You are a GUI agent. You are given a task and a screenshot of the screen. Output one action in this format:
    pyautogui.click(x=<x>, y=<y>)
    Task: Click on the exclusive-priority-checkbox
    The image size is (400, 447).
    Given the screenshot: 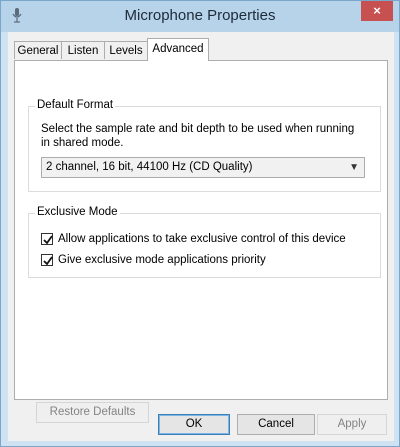 What is the action you would take?
    pyautogui.click(x=47, y=260)
    